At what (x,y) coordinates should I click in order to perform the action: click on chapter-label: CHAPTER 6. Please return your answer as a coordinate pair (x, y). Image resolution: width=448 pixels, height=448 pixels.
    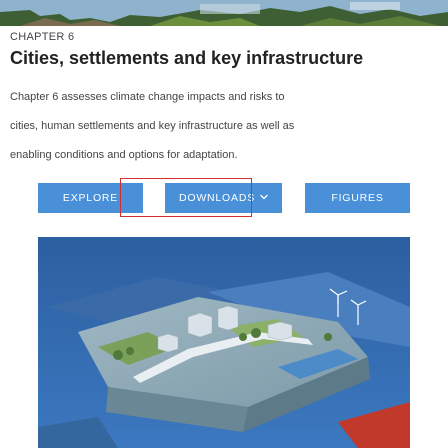
    Looking at the image, I should click on (42, 37).